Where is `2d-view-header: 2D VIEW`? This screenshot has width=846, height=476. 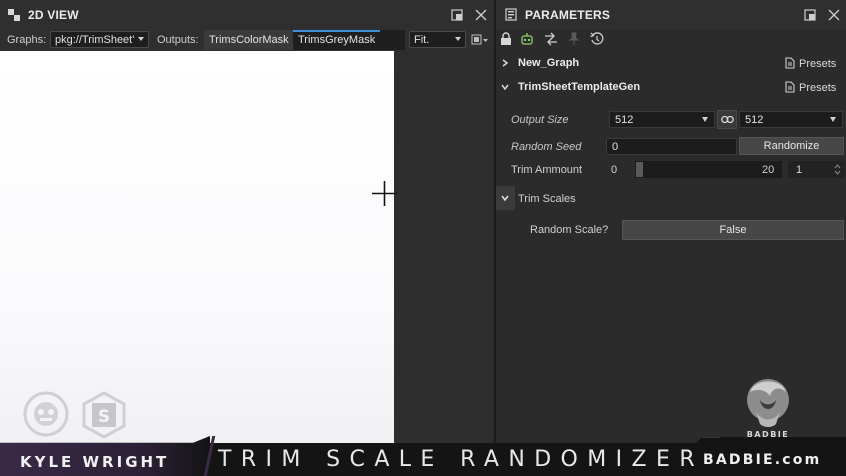
2d-view-header: 2D VIEW is located at coordinates (247, 15).